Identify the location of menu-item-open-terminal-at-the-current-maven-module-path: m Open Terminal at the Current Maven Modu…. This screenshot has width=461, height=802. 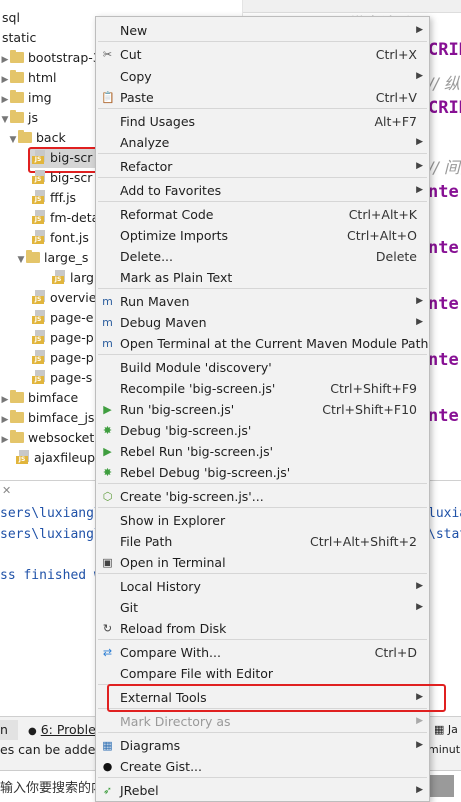
(262, 343).